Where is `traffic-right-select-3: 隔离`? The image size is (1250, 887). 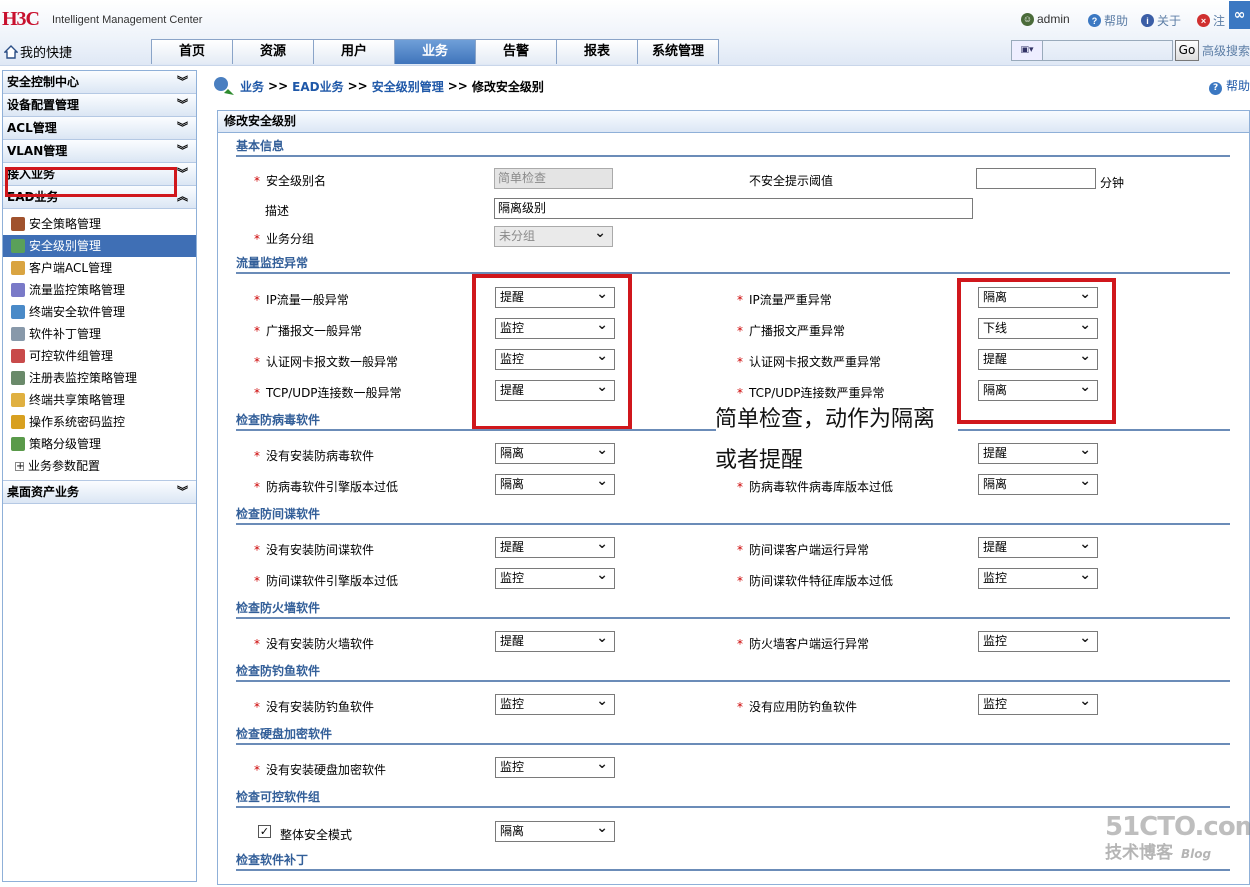 traffic-right-select-3: 隔离 is located at coordinates (1038, 389).